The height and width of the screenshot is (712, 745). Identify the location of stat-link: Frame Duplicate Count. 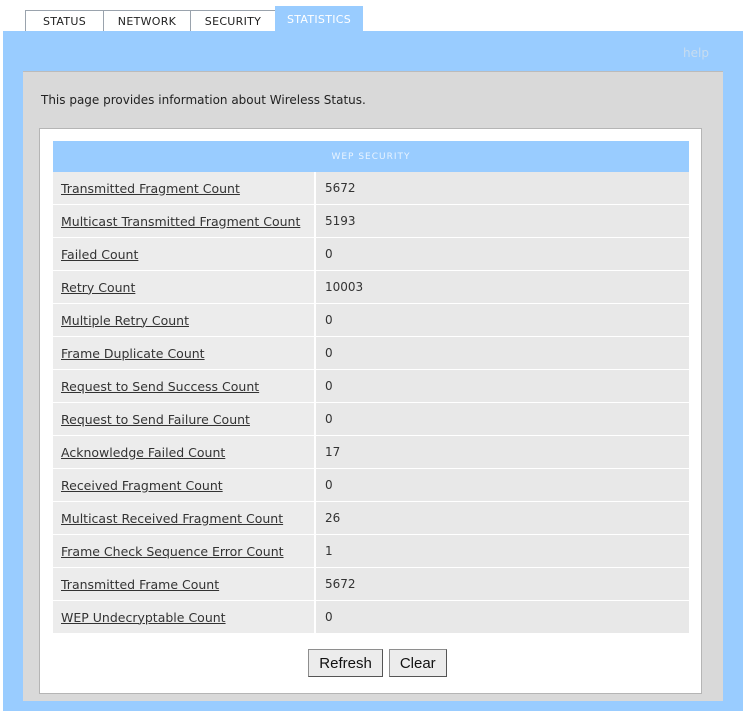
(133, 353).